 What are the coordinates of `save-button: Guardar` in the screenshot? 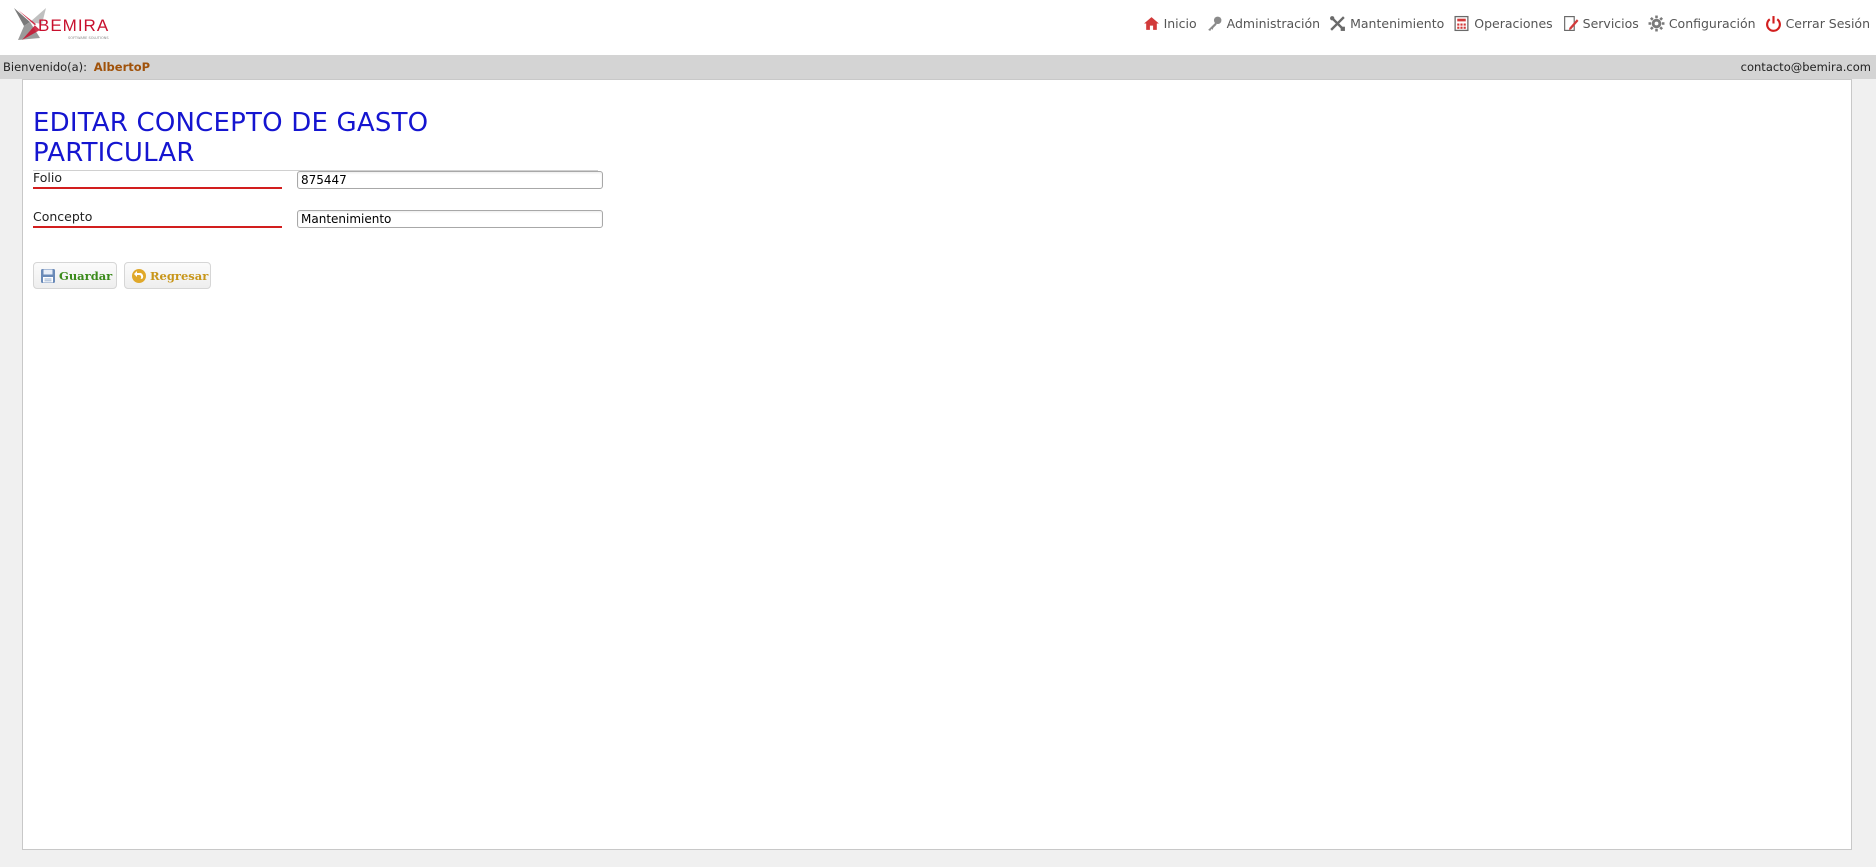 It's located at (75, 275).